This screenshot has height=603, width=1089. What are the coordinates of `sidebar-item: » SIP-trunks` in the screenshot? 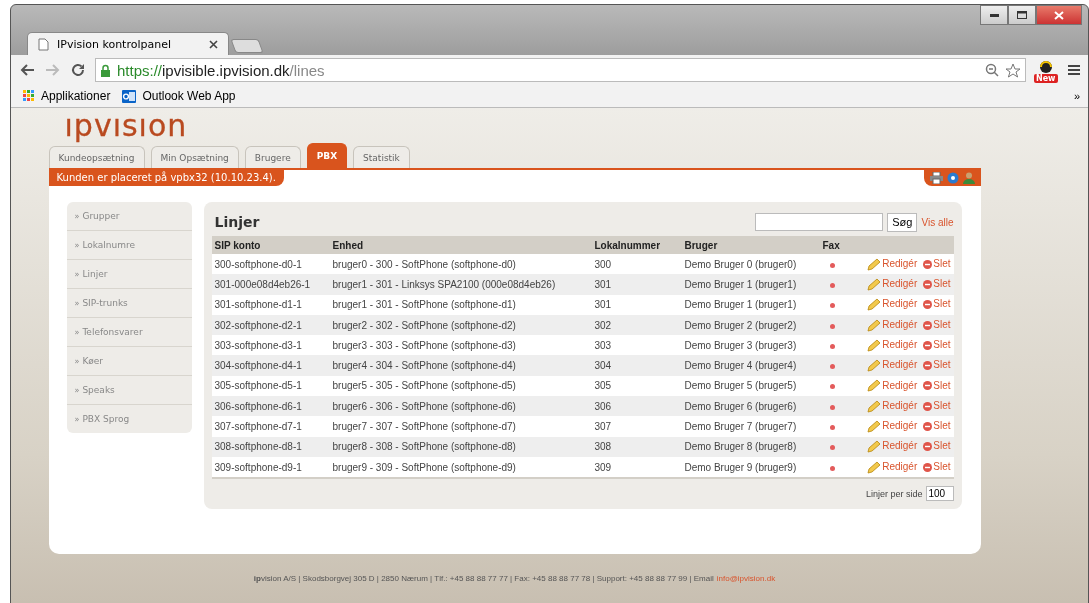 It's located at (129, 303).